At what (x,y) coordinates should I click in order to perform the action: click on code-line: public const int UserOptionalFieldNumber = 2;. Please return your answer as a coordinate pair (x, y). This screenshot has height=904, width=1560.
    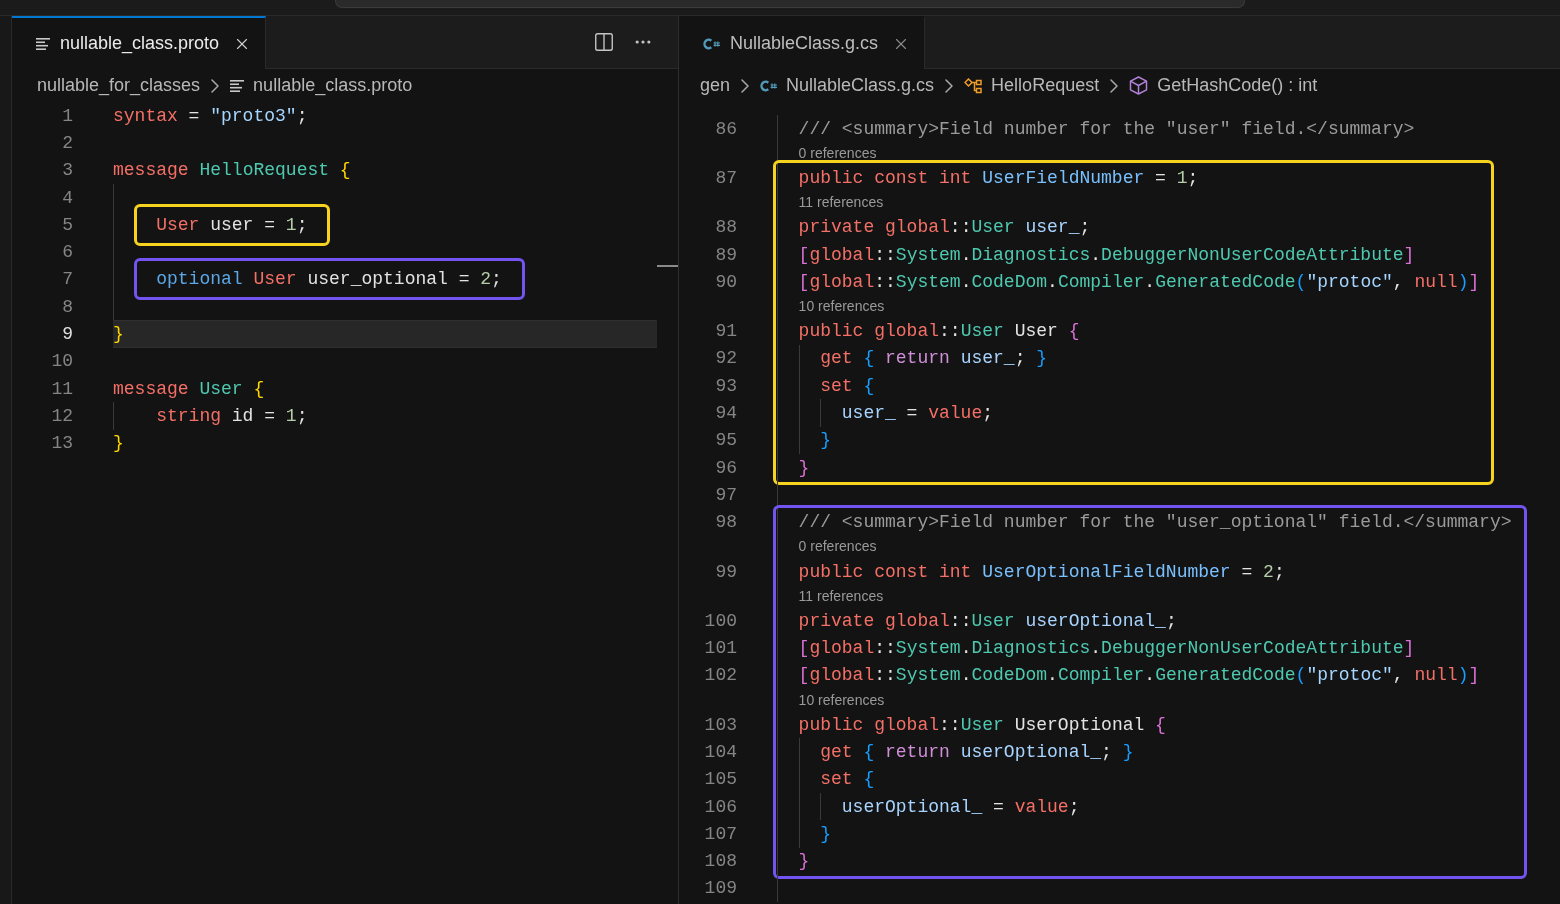
    Looking at the image, I should click on (1041, 571).